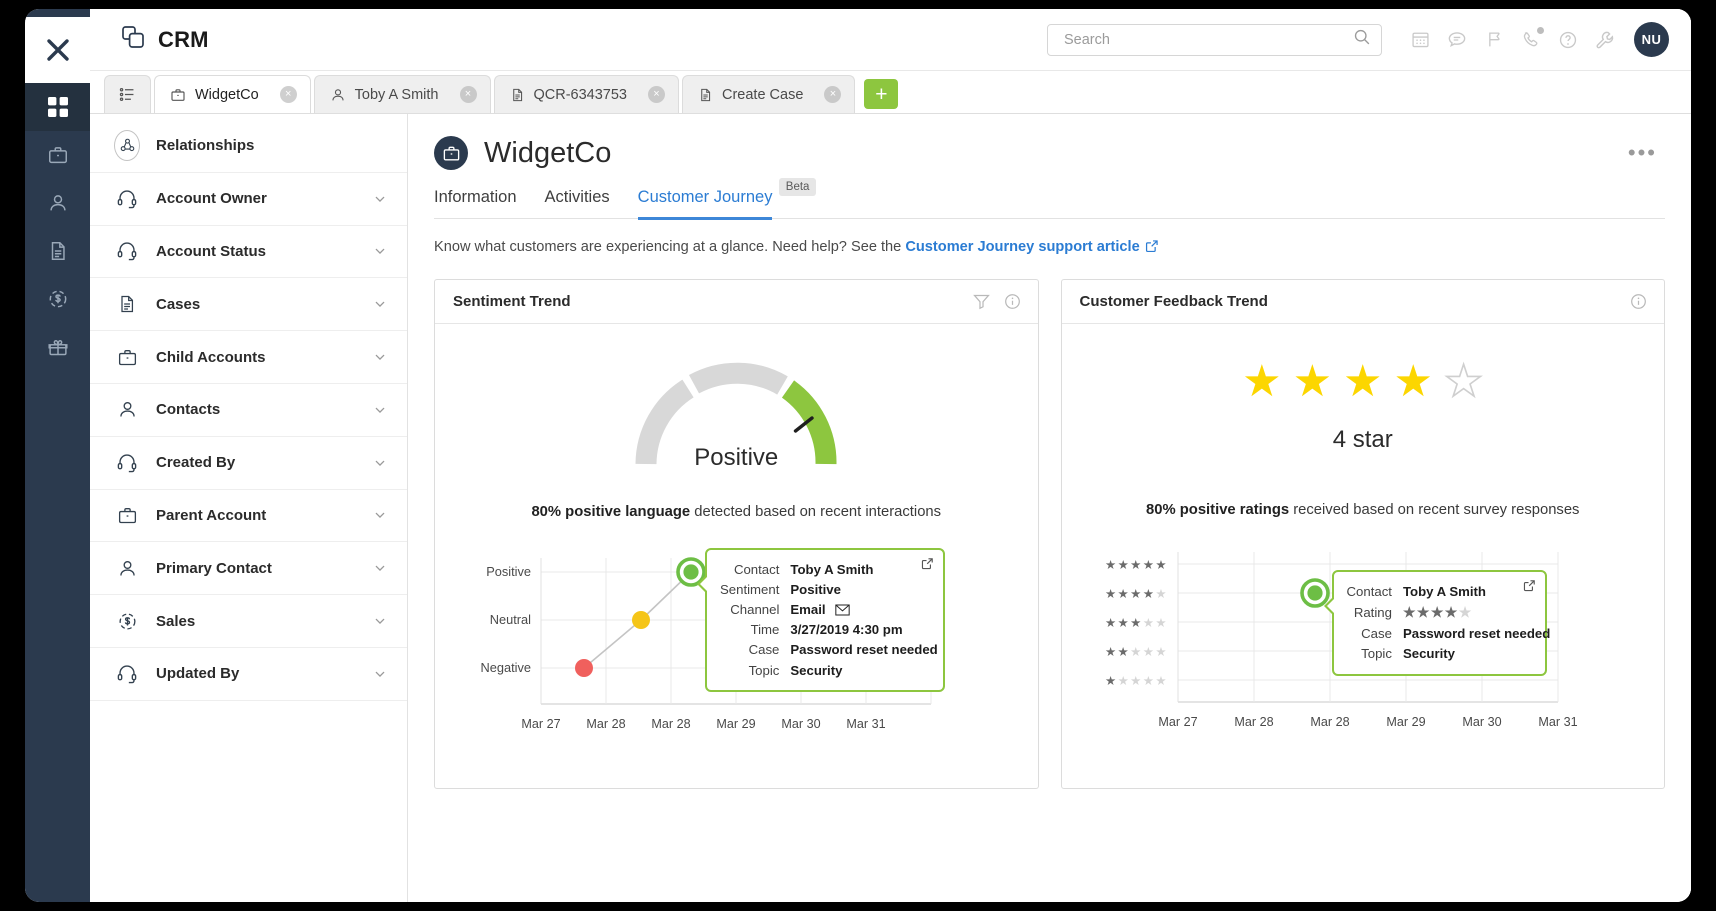  Describe the element at coordinates (1135, 565) in the screenshot. I see `y-tick-5-star: ★★★★★` at that location.